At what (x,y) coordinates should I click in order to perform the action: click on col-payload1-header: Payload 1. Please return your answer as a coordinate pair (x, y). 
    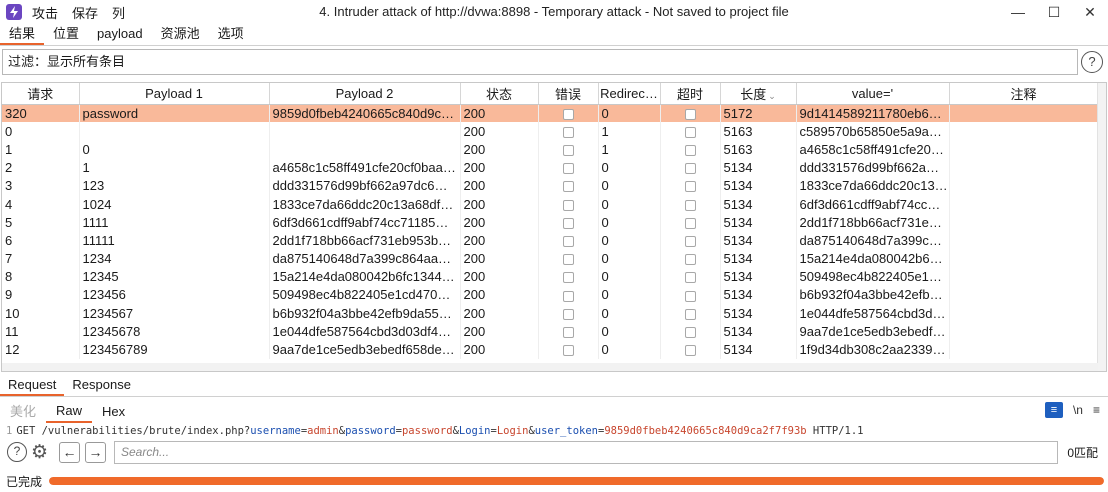
    Looking at the image, I should click on (174, 94).